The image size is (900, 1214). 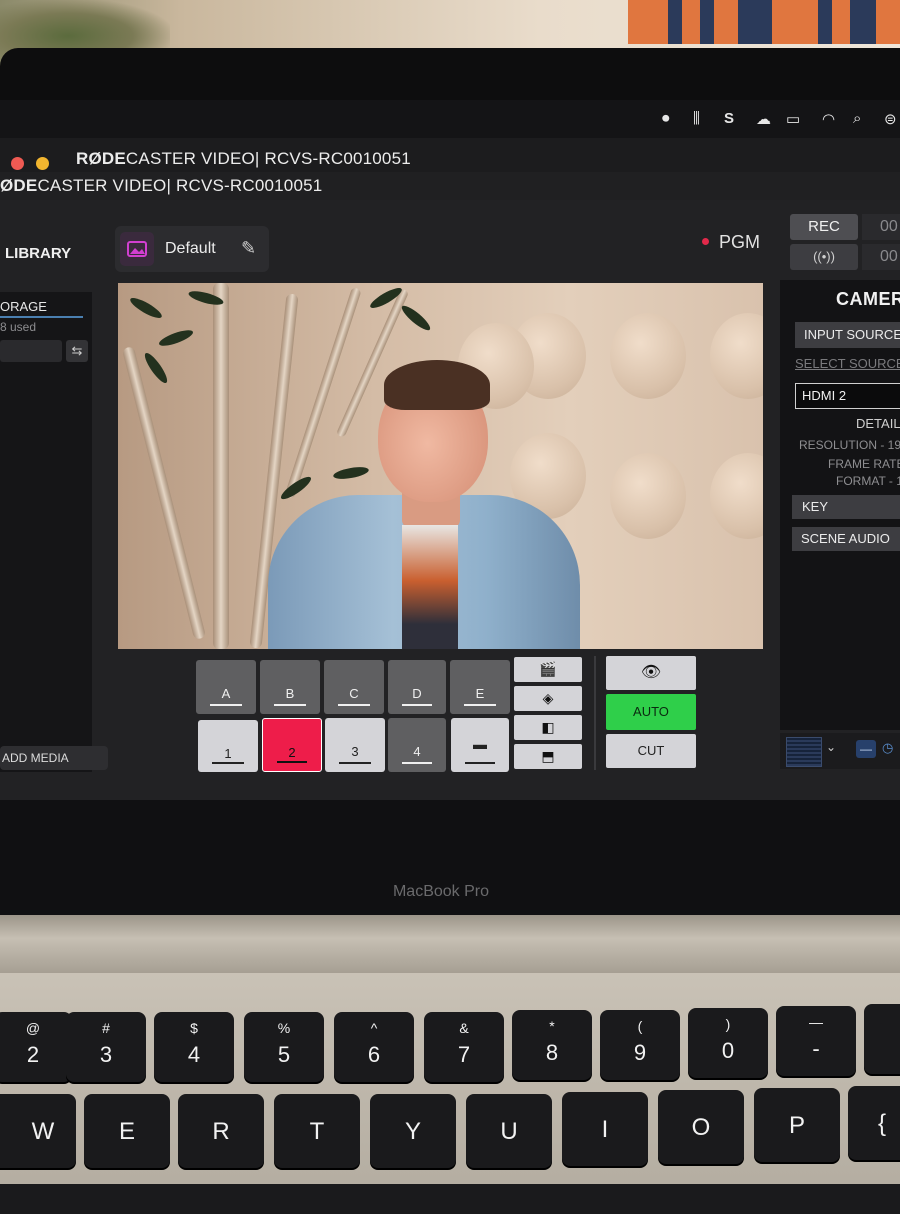 I want to click on details-heading: DETAILS, so click(x=878, y=423).